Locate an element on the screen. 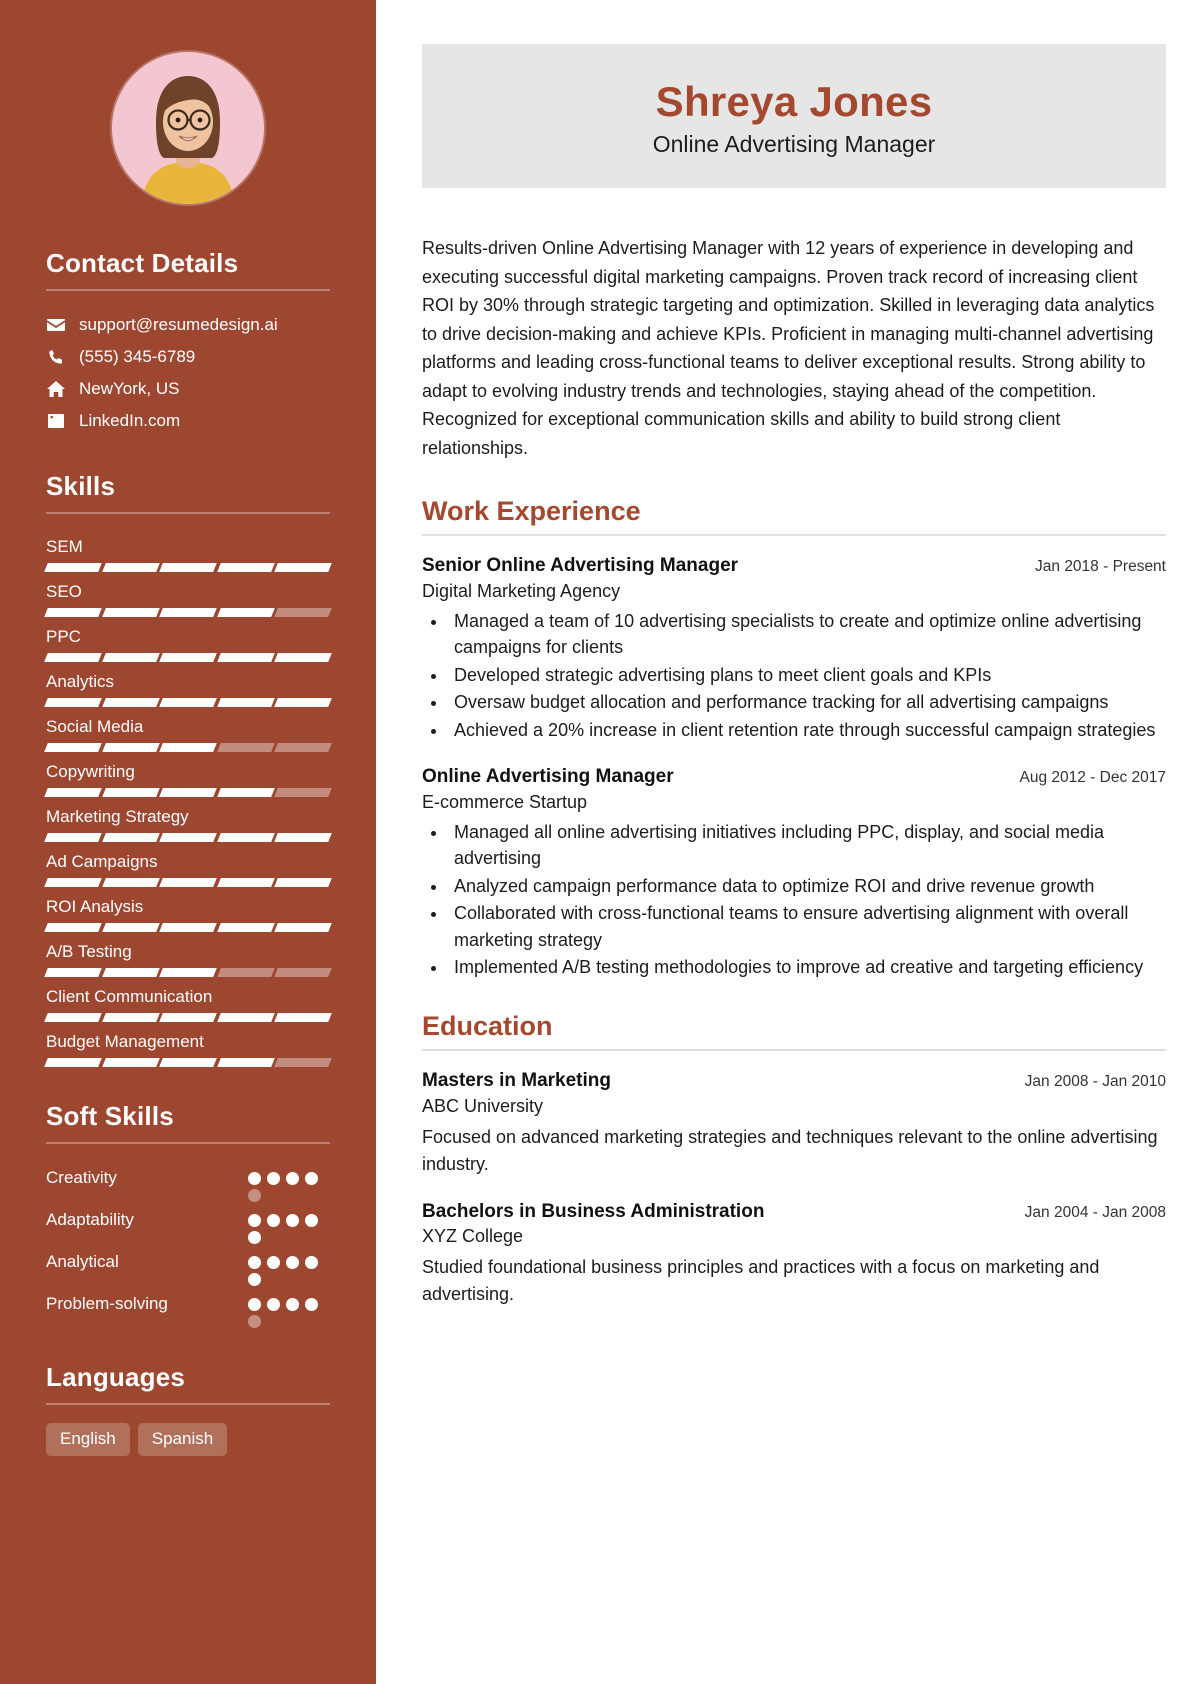  skill-row: SEO is located at coordinates (188, 597).